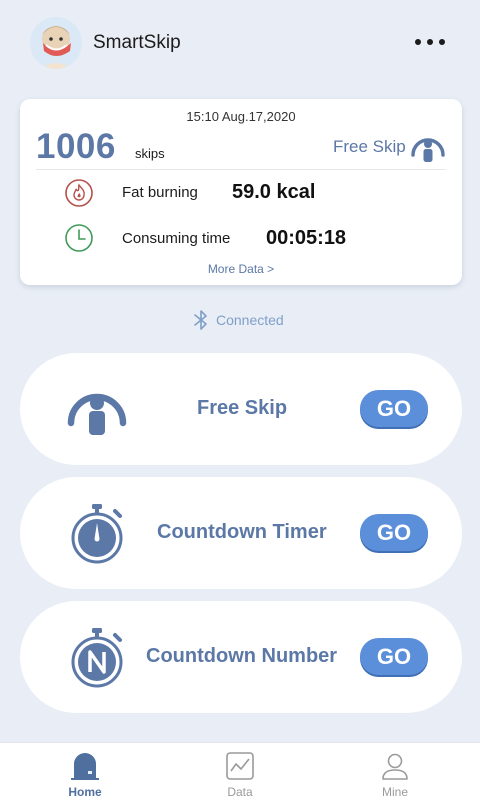  I want to click on tab-label: Mine, so click(394, 792).